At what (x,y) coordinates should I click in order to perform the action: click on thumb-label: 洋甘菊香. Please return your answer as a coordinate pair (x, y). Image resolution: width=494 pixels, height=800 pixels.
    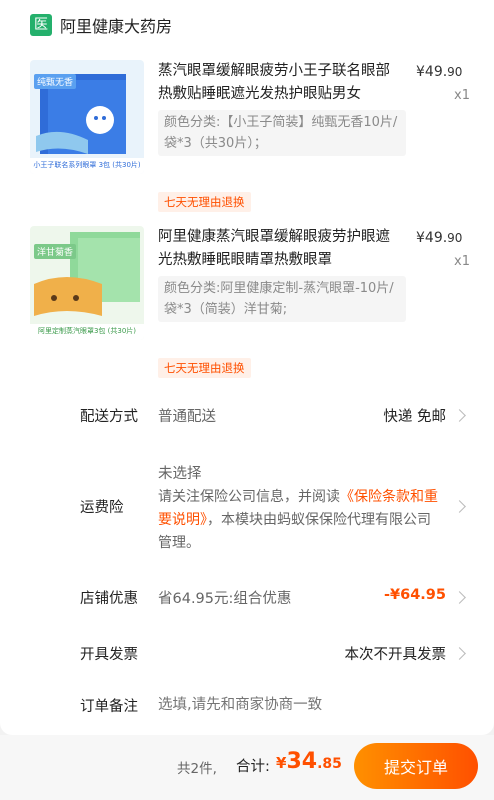
    Looking at the image, I should click on (55, 251).